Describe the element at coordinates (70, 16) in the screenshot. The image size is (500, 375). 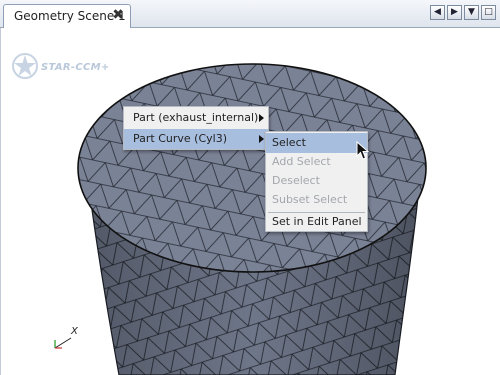
I see `tab-label: Geometry Scene 1` at that location.